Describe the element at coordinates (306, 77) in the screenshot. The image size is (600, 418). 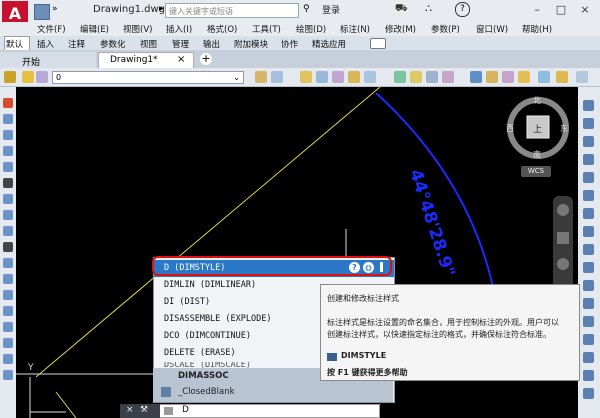
I see `layer-tool-1-icon` at that location.